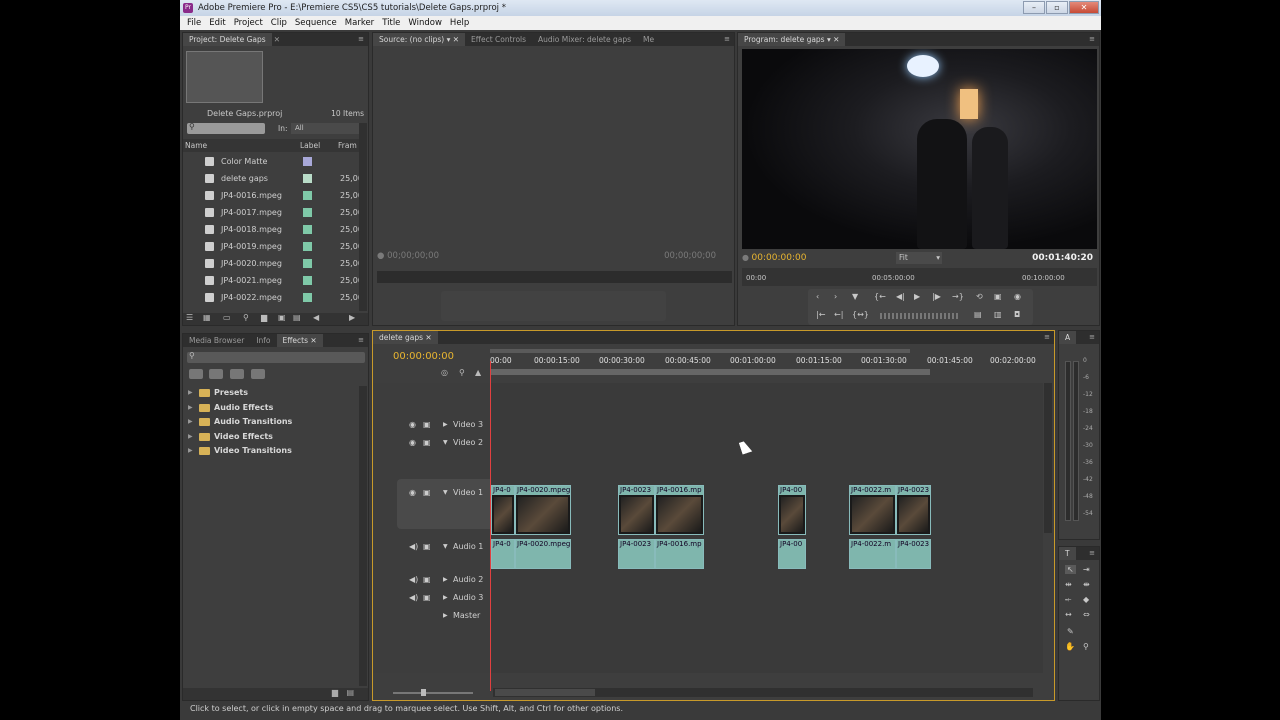 The height and width of the screenshot is (720, 1280). Describe the element at coordinates (196, 374) in the screenshot. I see `accelerated-effects-icon` at that location.